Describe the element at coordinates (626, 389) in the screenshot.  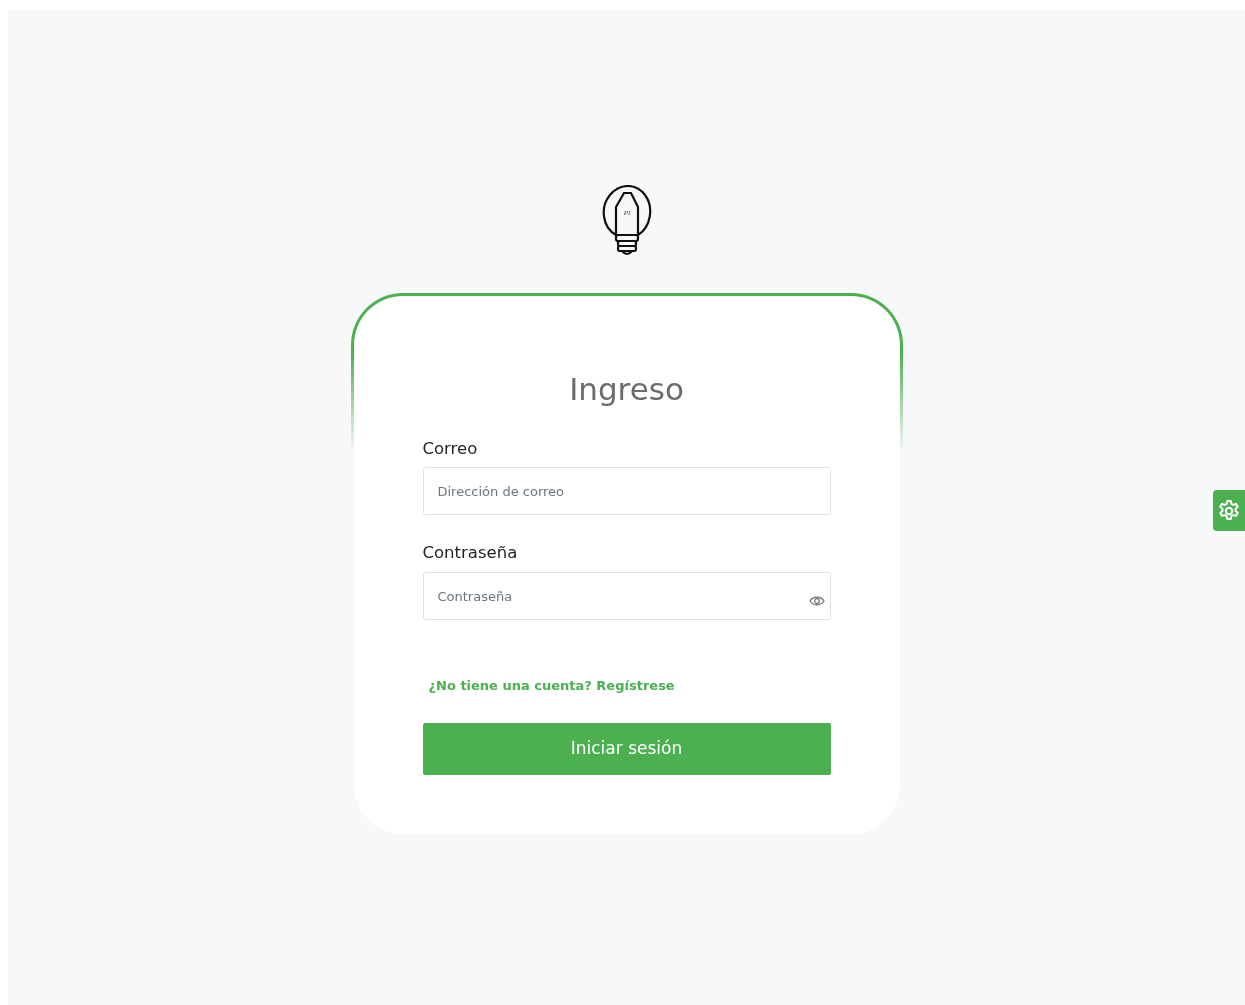
I see `form-title: Ingreso` at that location.